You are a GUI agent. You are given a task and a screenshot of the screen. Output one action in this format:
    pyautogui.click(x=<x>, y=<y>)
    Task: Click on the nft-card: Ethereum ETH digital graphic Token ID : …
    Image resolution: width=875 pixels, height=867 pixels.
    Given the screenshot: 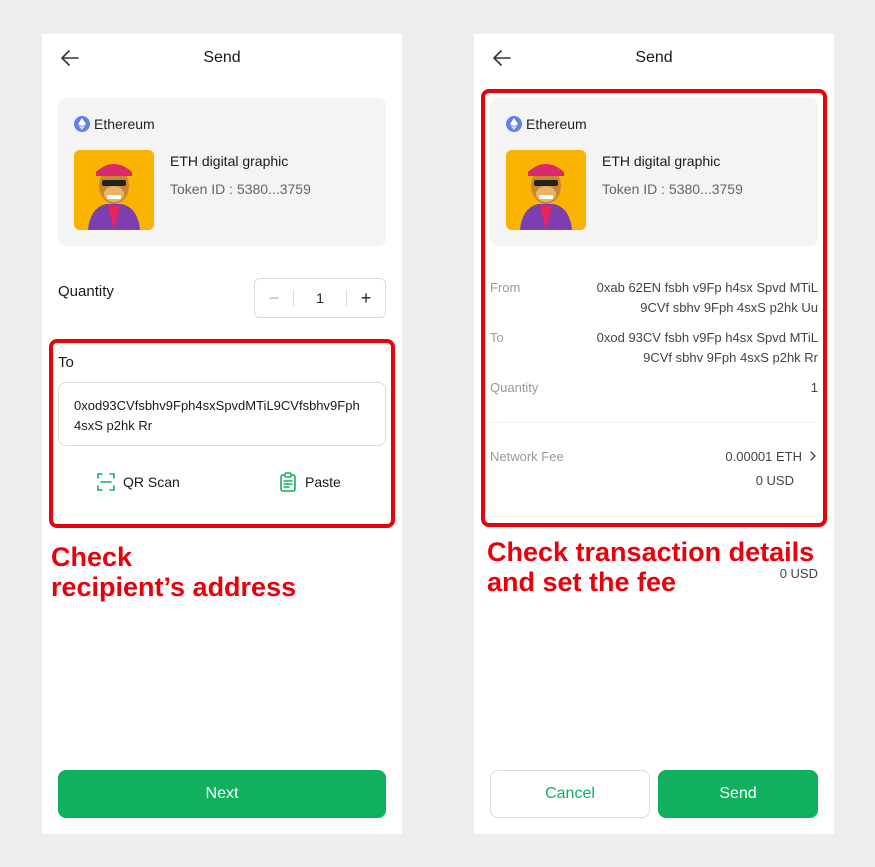 What is the action you would take?
    pyautogui.click(x=222, y=172)
    